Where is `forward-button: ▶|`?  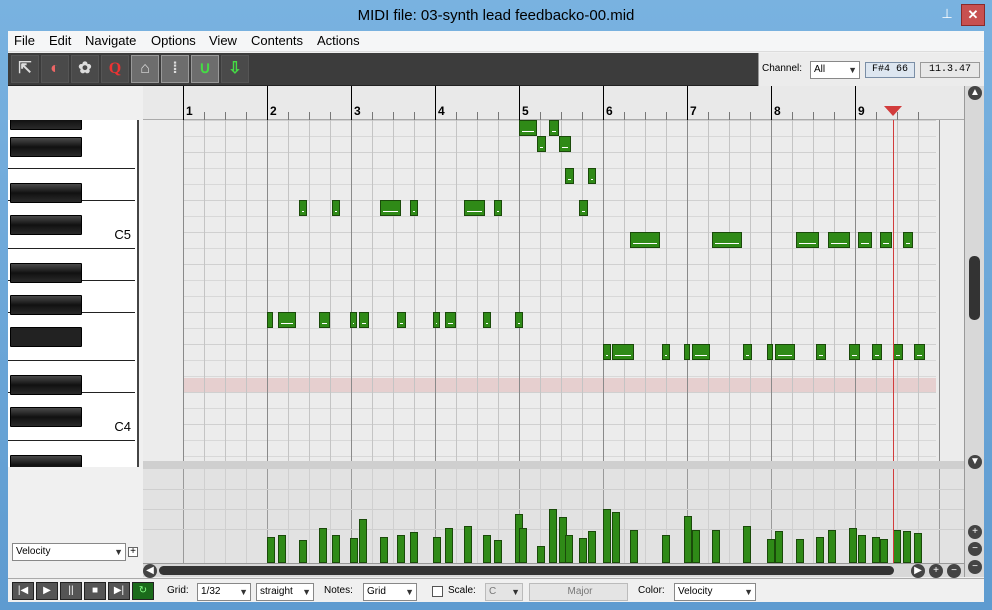
forward-button: ▶| is located at coordinates (119, 591).